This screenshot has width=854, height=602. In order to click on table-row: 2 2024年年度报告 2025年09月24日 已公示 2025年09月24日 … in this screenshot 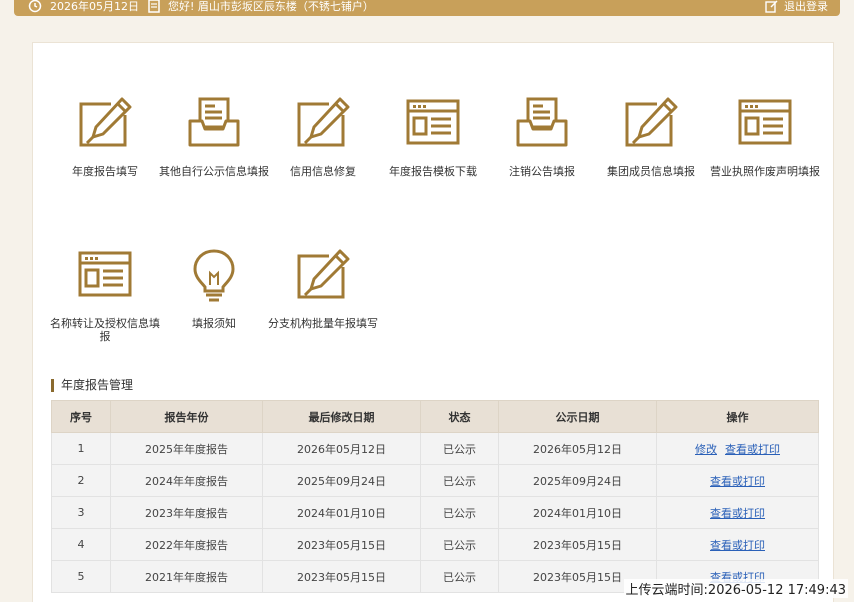, I will do `click(435, 480)`.